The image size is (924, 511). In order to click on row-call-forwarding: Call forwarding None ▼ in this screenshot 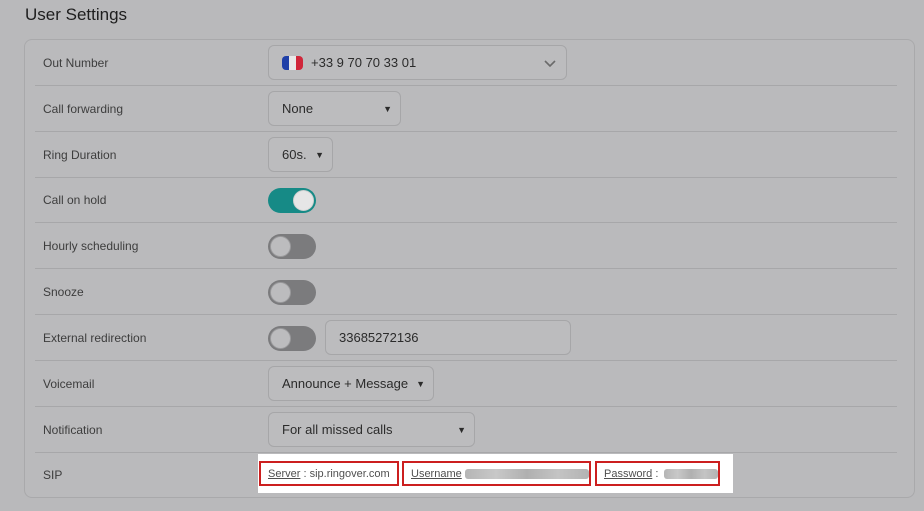, I will do `click(466, 109)`.